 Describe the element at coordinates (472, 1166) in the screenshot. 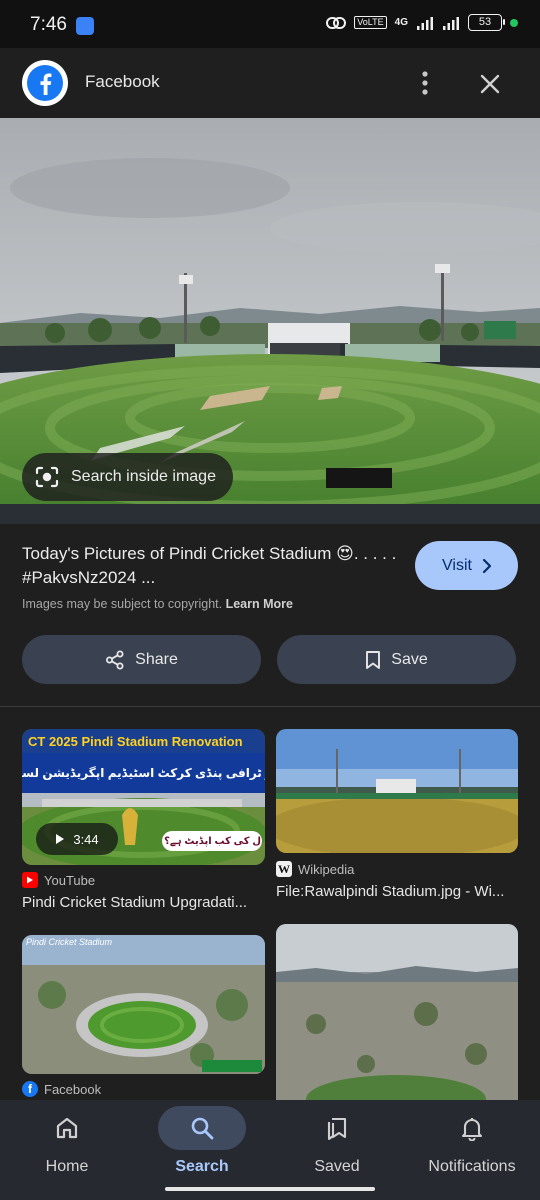

I see `nav-notifications-label: Notifications` at that location.